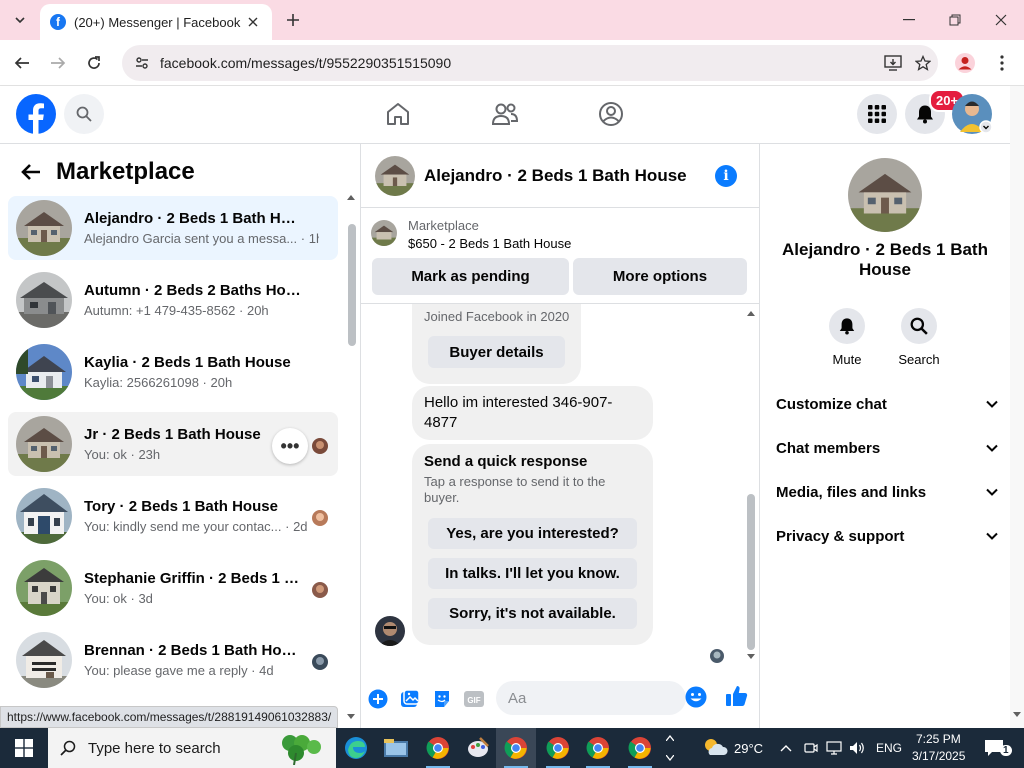 This screenshot has height=768, width=1024. I want to click on restore-window-icon, so click(955, 20).